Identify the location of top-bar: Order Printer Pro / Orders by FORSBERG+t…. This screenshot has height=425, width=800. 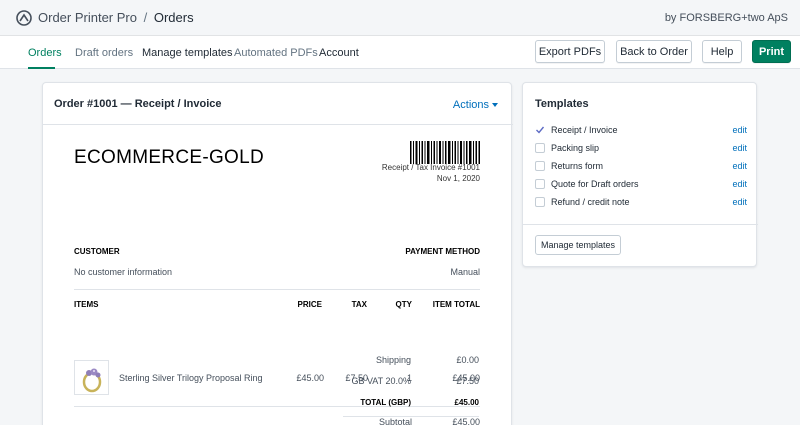
(400, 18).